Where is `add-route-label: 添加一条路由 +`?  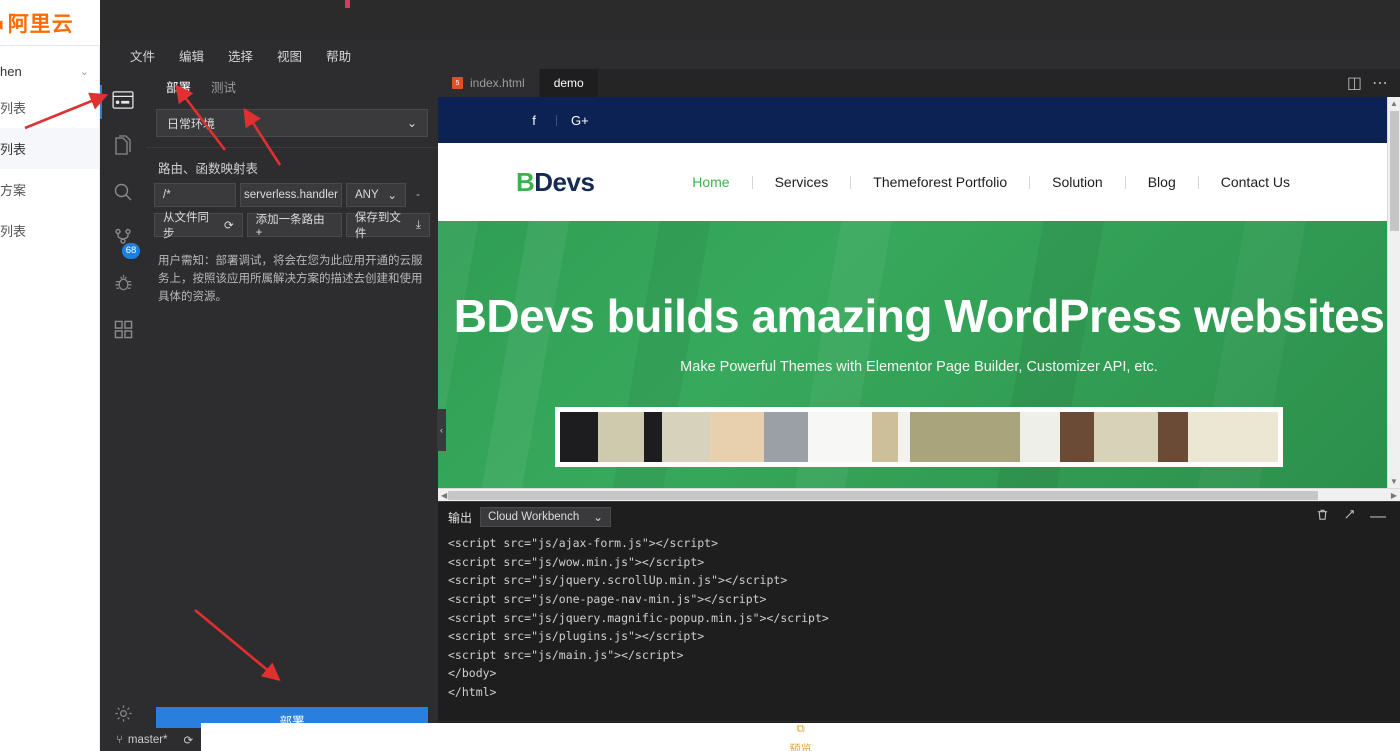
add-route-label: 添加一条路由 + is located at coordinates (290, 226).